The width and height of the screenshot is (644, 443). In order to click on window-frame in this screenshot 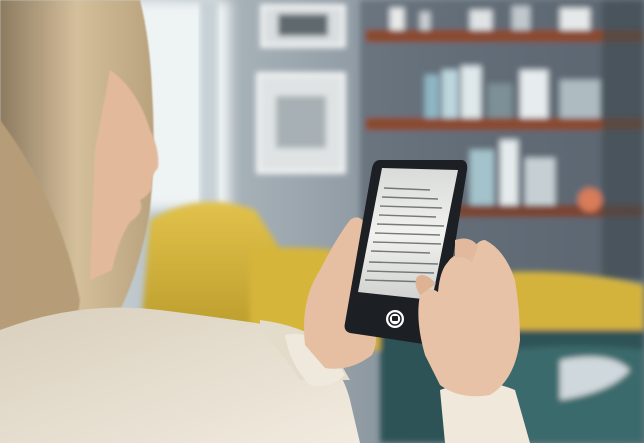, I will do `click(209, 105)`.